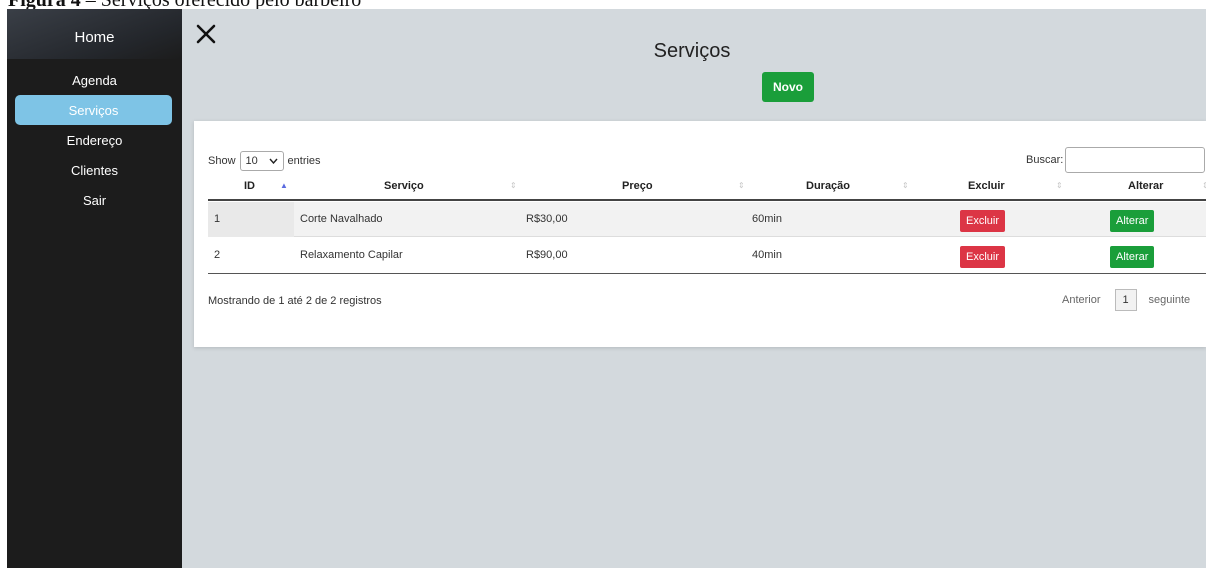 The width and height of the screenshot is (1206, 568). I want to click on cell-duracao: 60min, so click(767, 219).